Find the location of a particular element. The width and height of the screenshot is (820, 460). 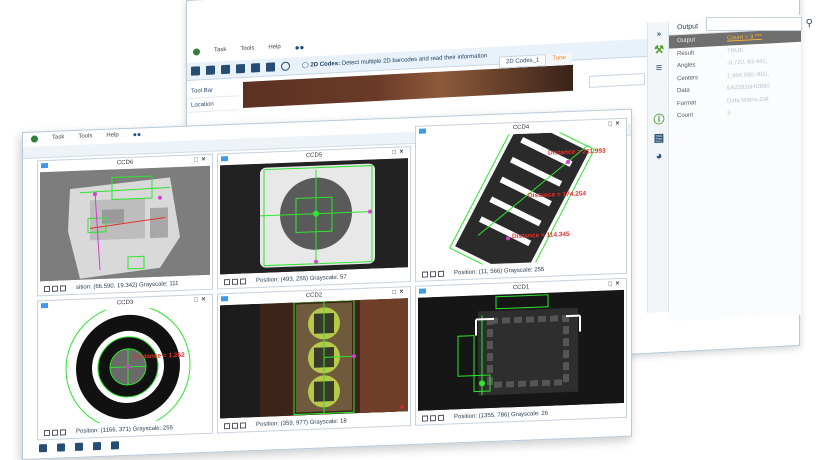

side-rail: » ⚒ ≡ ⓘ ▤ ◕ is located at coordinates (658, 167).